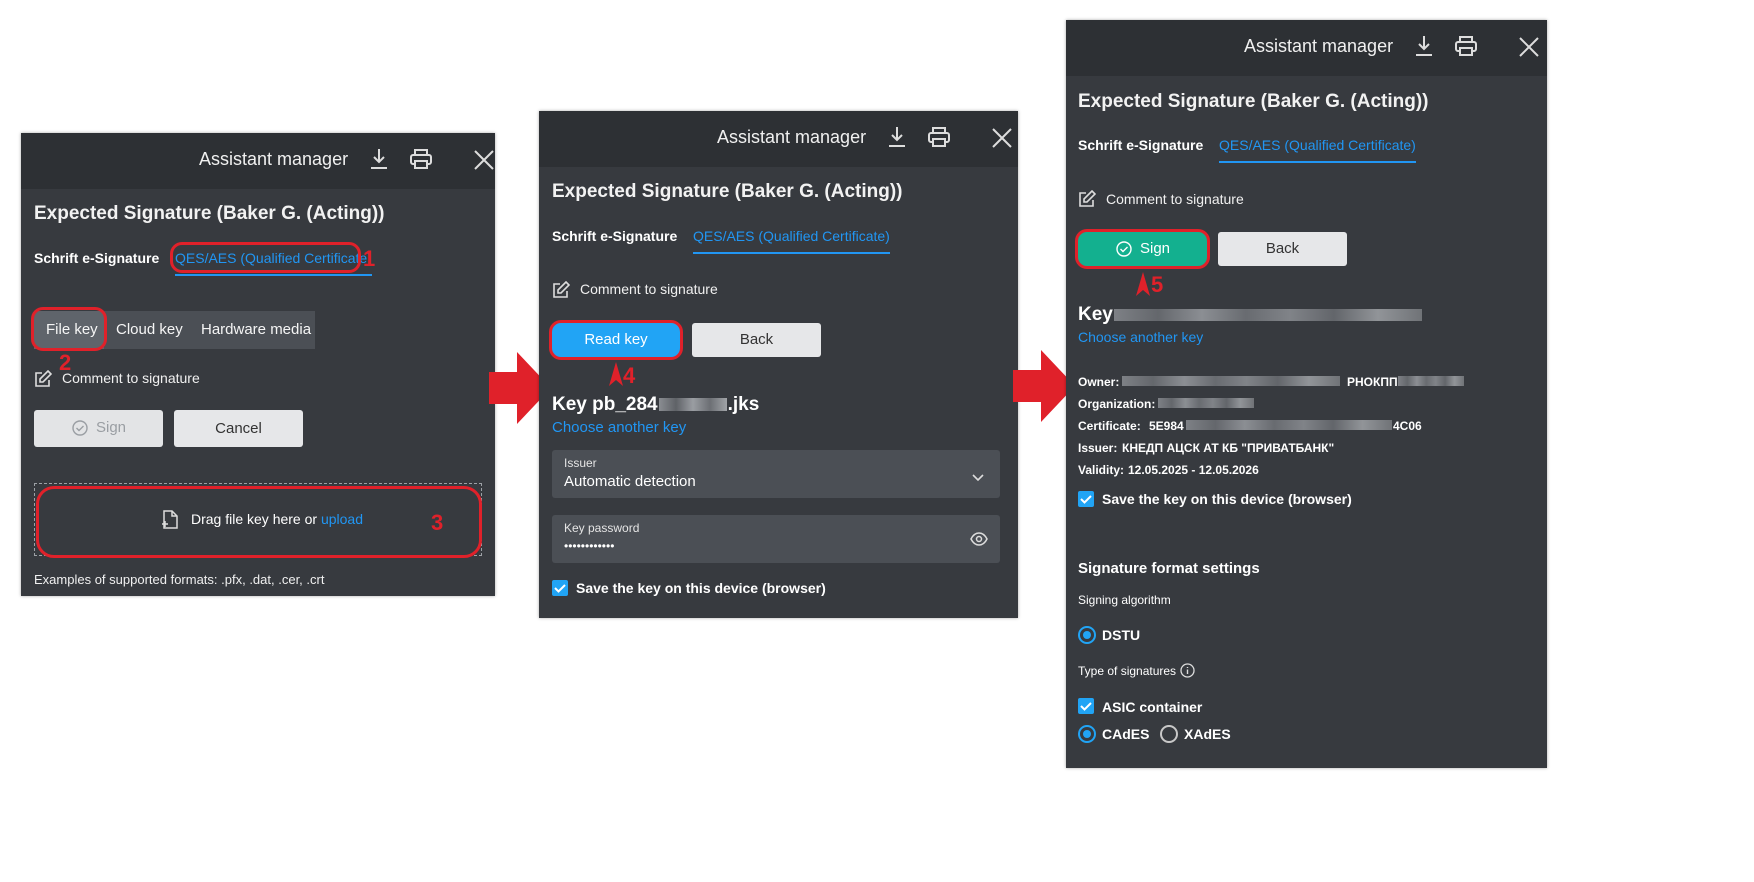  Describe the element at coordinates (1157, 284) in the screenshot. I see `step-number-5: 5` at that location.